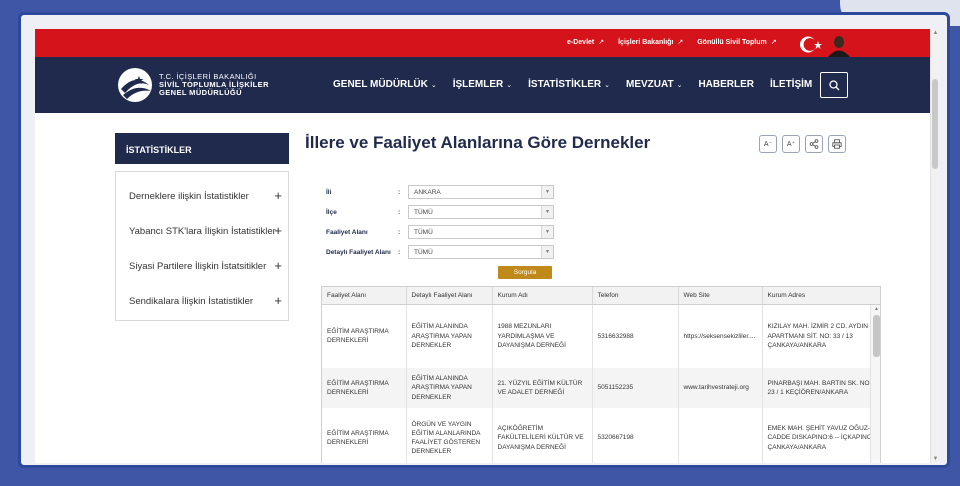  I want to click on filter-label: Detaylı Faaliyet Alanı, so click(358, 252).